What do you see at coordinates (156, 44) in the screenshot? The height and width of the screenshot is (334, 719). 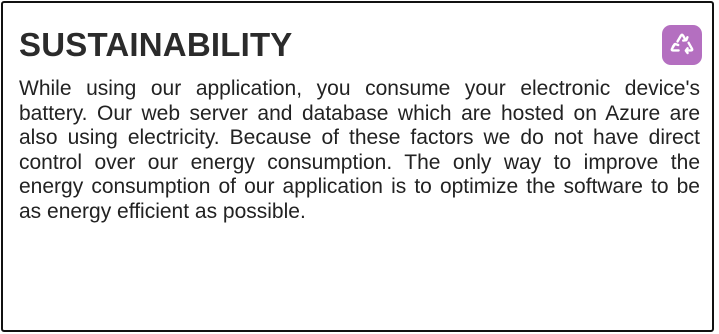 I see `card-title: SUSTAINABILITY` at bounding box center [156, 44].